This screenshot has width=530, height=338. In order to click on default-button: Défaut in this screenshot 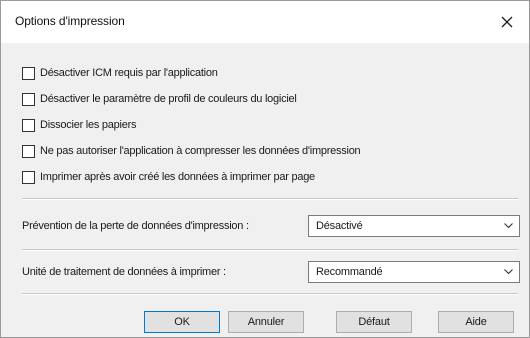, I will do `click(374, 322)`.